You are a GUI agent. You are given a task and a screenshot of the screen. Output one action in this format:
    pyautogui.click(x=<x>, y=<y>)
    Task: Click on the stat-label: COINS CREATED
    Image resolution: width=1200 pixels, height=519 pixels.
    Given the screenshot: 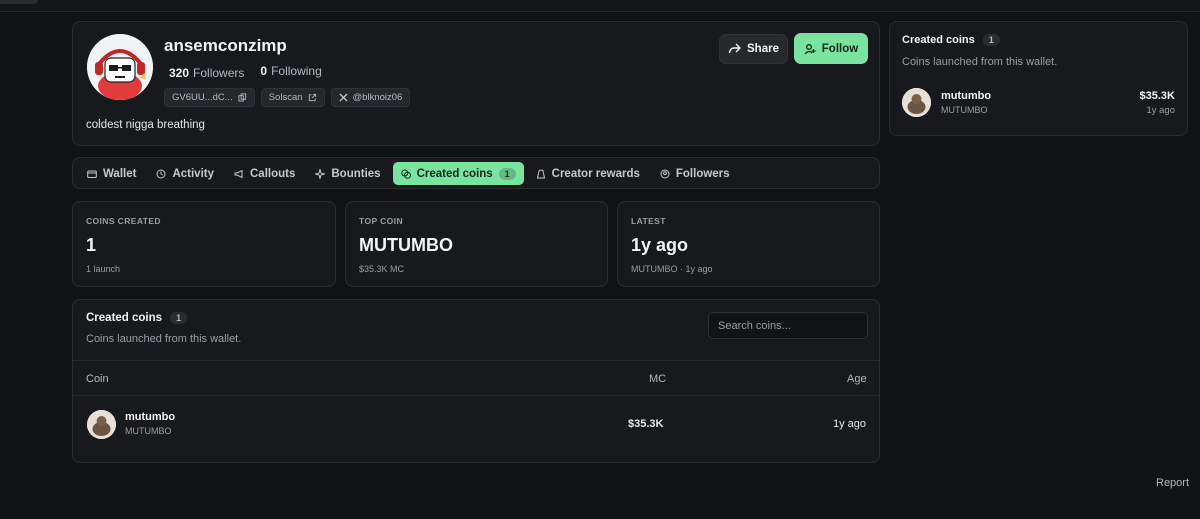 What is the action you would take?
    pyautogui.click(x=123, y=221)
    